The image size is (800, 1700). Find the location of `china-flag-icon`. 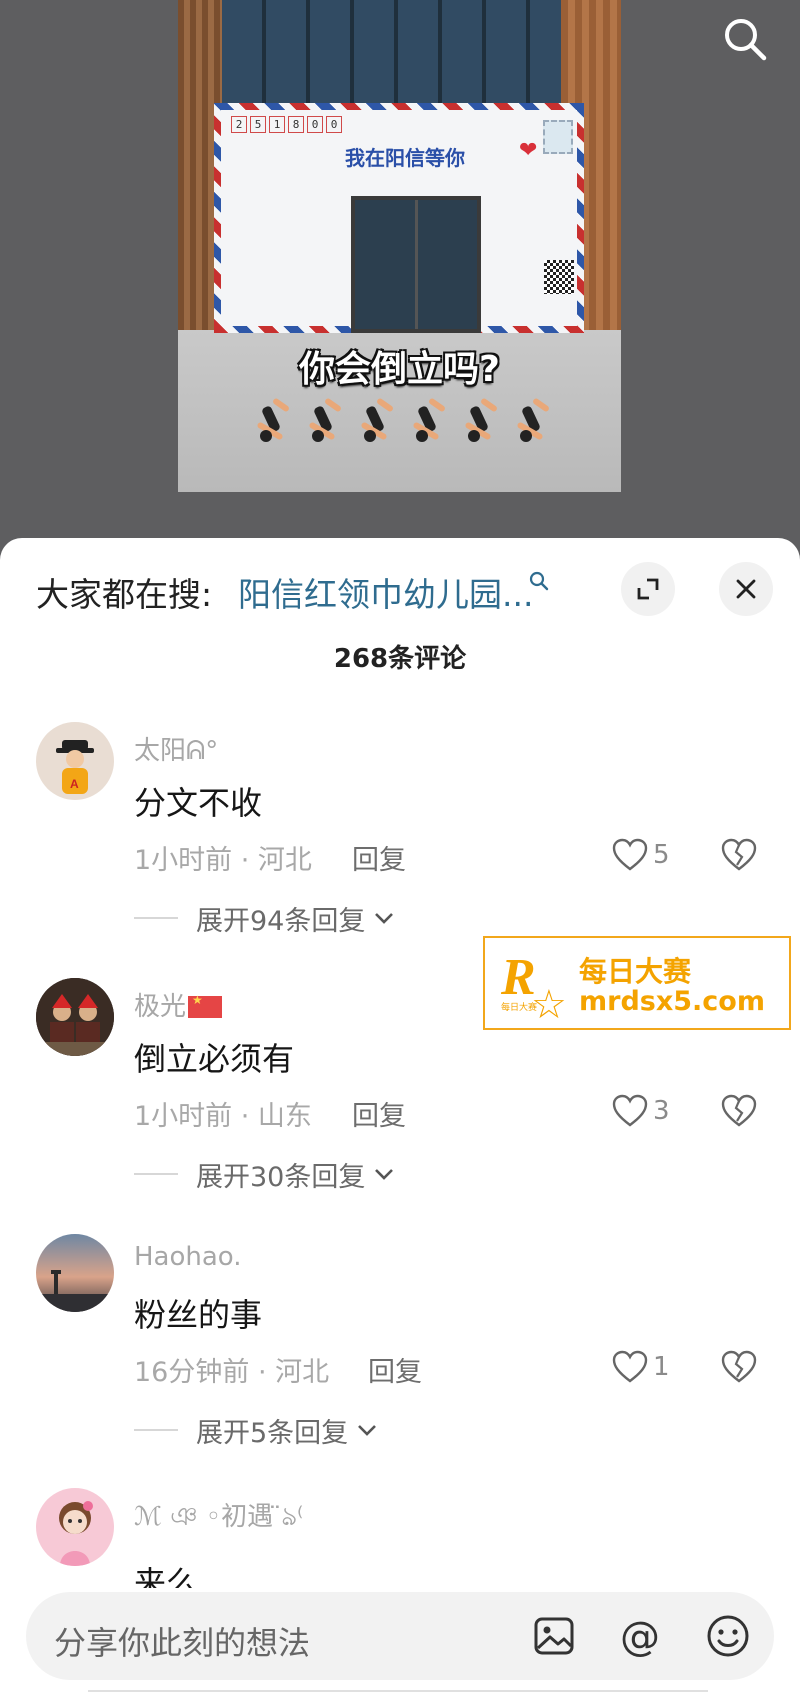

china-flag-icon is located at coordinates (205, 1005).